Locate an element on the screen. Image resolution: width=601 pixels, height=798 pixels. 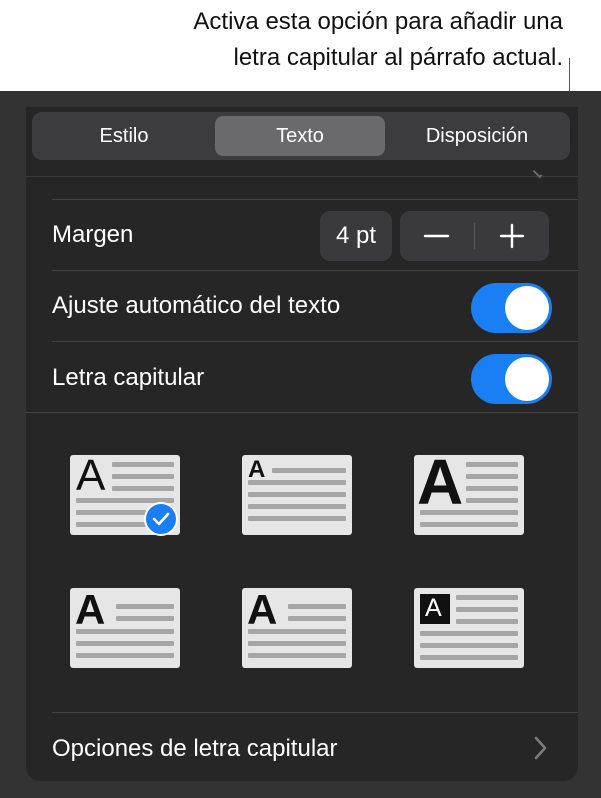
decrement-button is located at coordinates (437, 236).